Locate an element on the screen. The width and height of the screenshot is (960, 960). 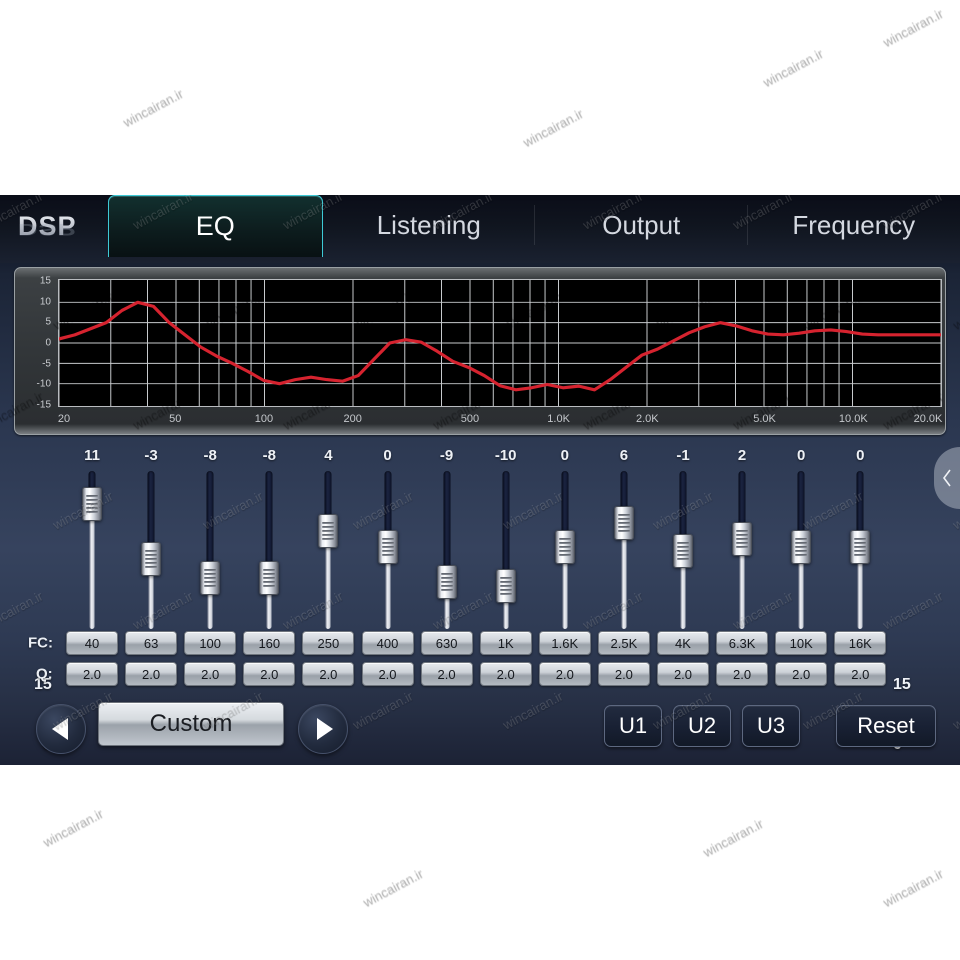
dsp-logo-reflection: DSP is located at coordinates (47, 229).